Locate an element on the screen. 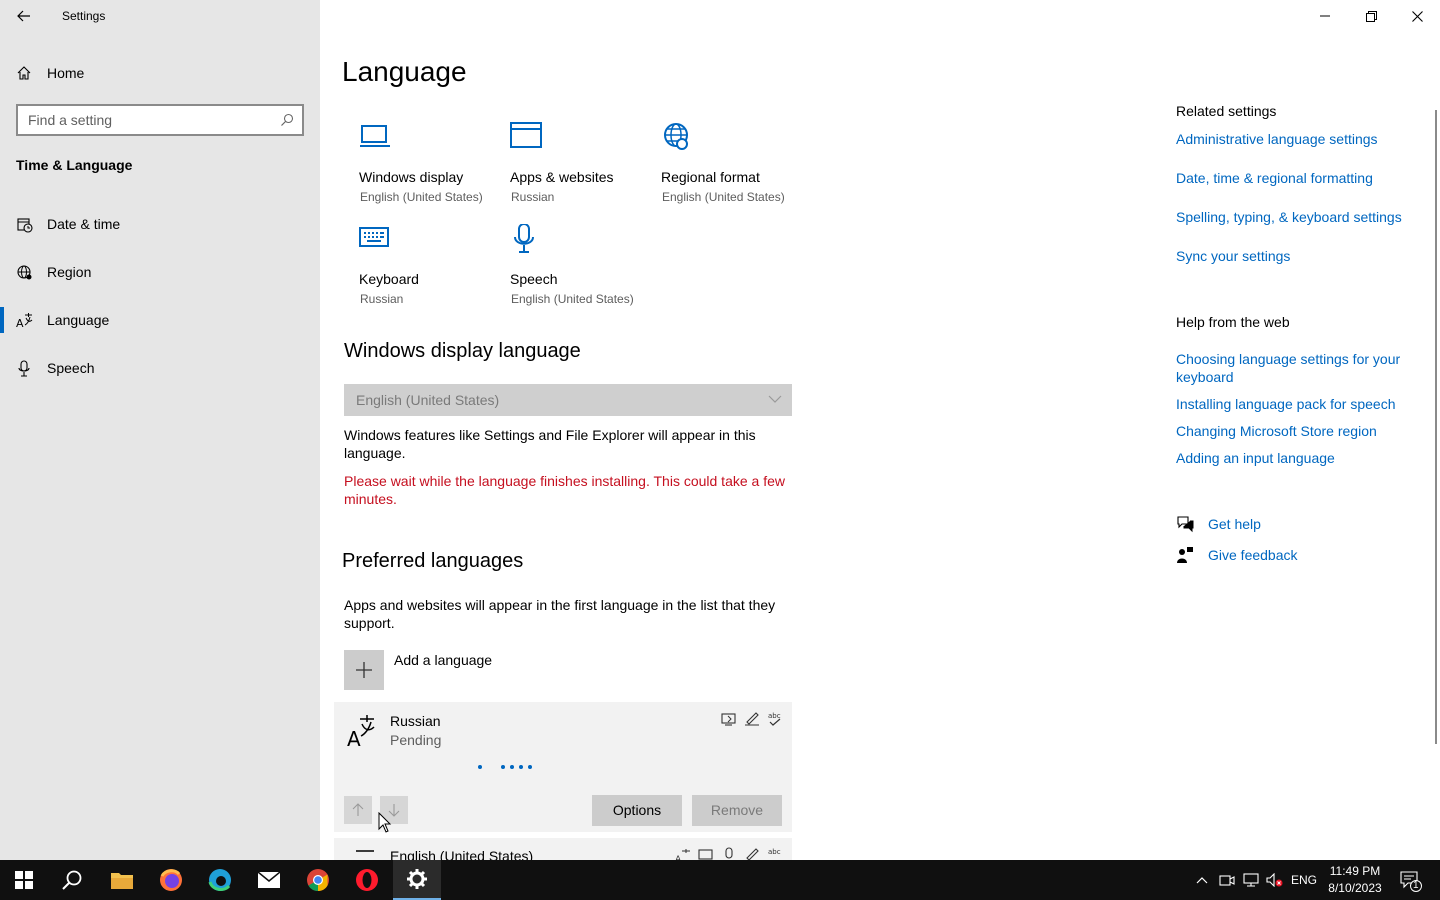  globe-settings-icon is located at coordinates (676, 136).